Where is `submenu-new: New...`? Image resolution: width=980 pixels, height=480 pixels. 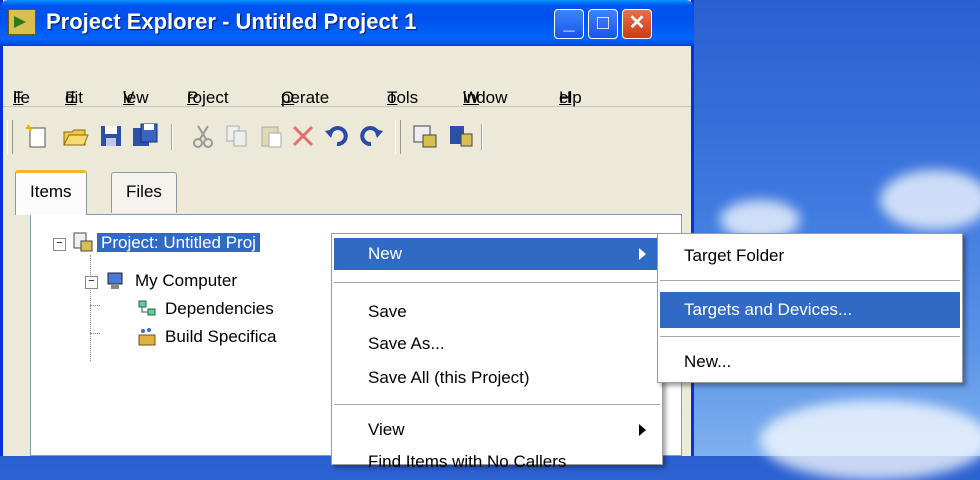 submenu-new: New... is located at coordinates (810, 362).